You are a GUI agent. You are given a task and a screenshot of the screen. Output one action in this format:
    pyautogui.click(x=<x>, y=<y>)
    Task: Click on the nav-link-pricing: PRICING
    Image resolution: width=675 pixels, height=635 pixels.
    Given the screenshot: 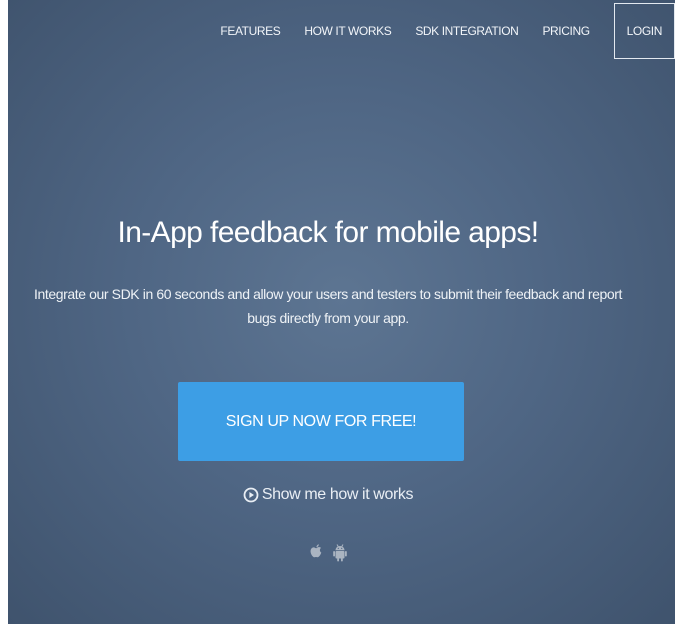 What is the action you would take?
    pyautogui.click(x=566, y=31)
    